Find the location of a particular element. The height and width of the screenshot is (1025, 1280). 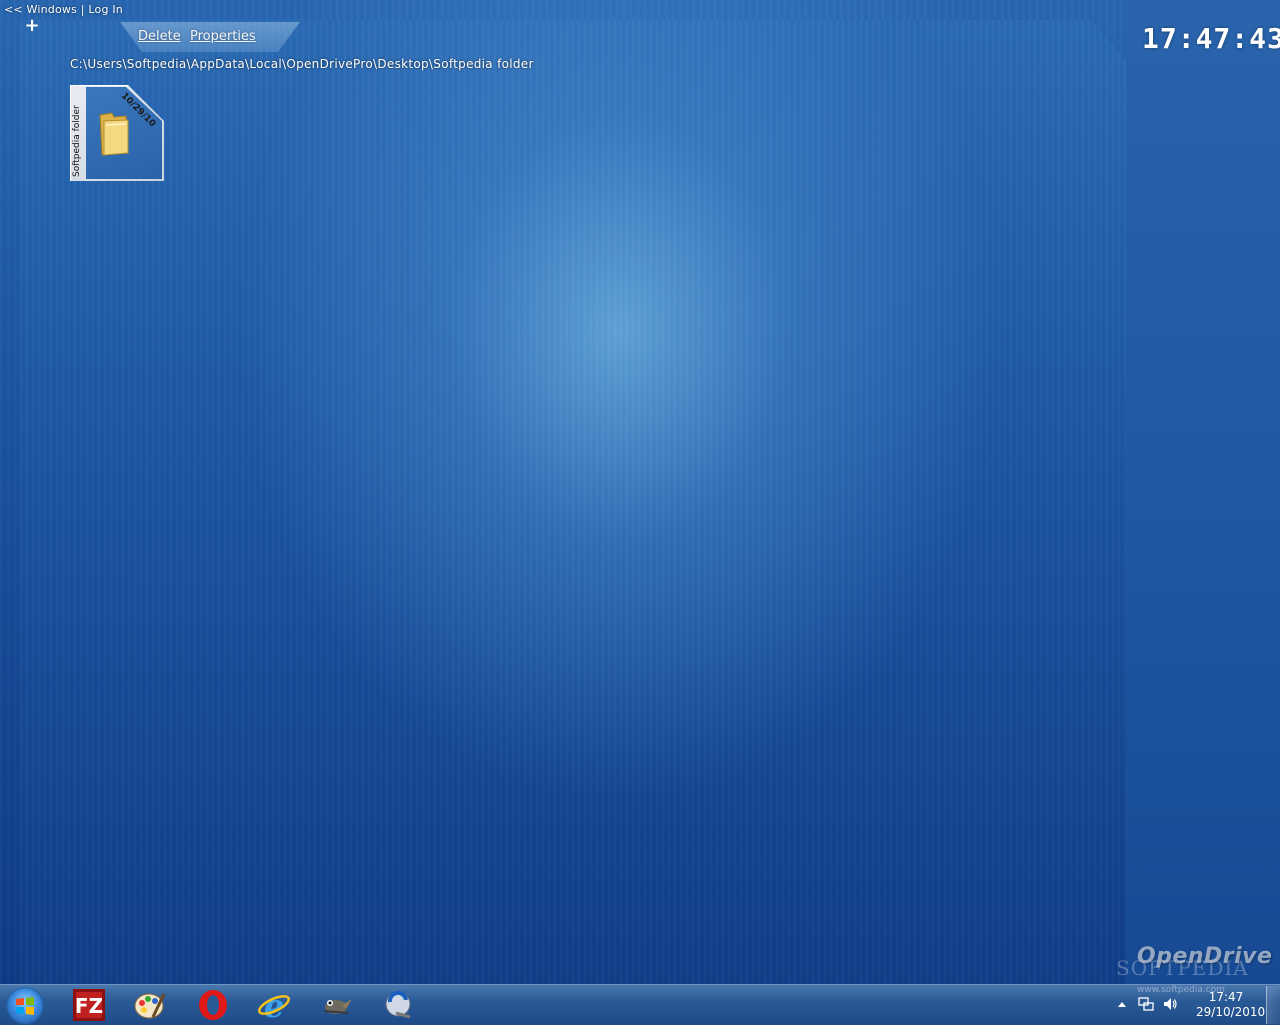

paint-icon is located at coordinates (150, 1005).